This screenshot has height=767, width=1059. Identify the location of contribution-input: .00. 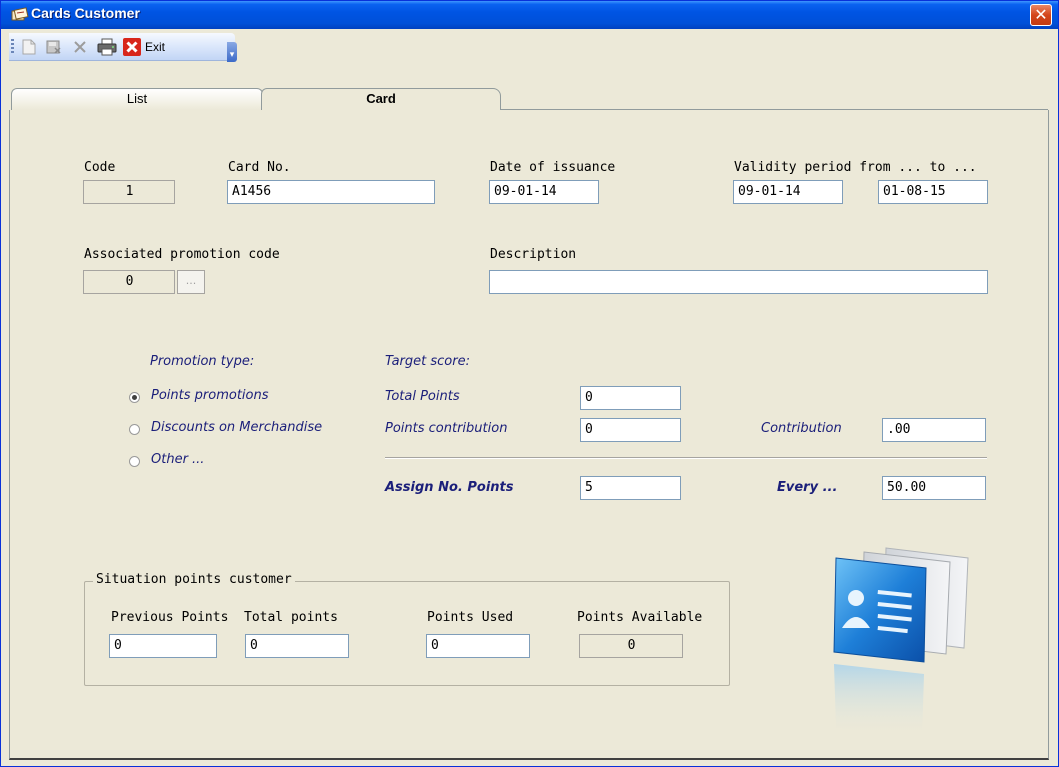
(934, 430).